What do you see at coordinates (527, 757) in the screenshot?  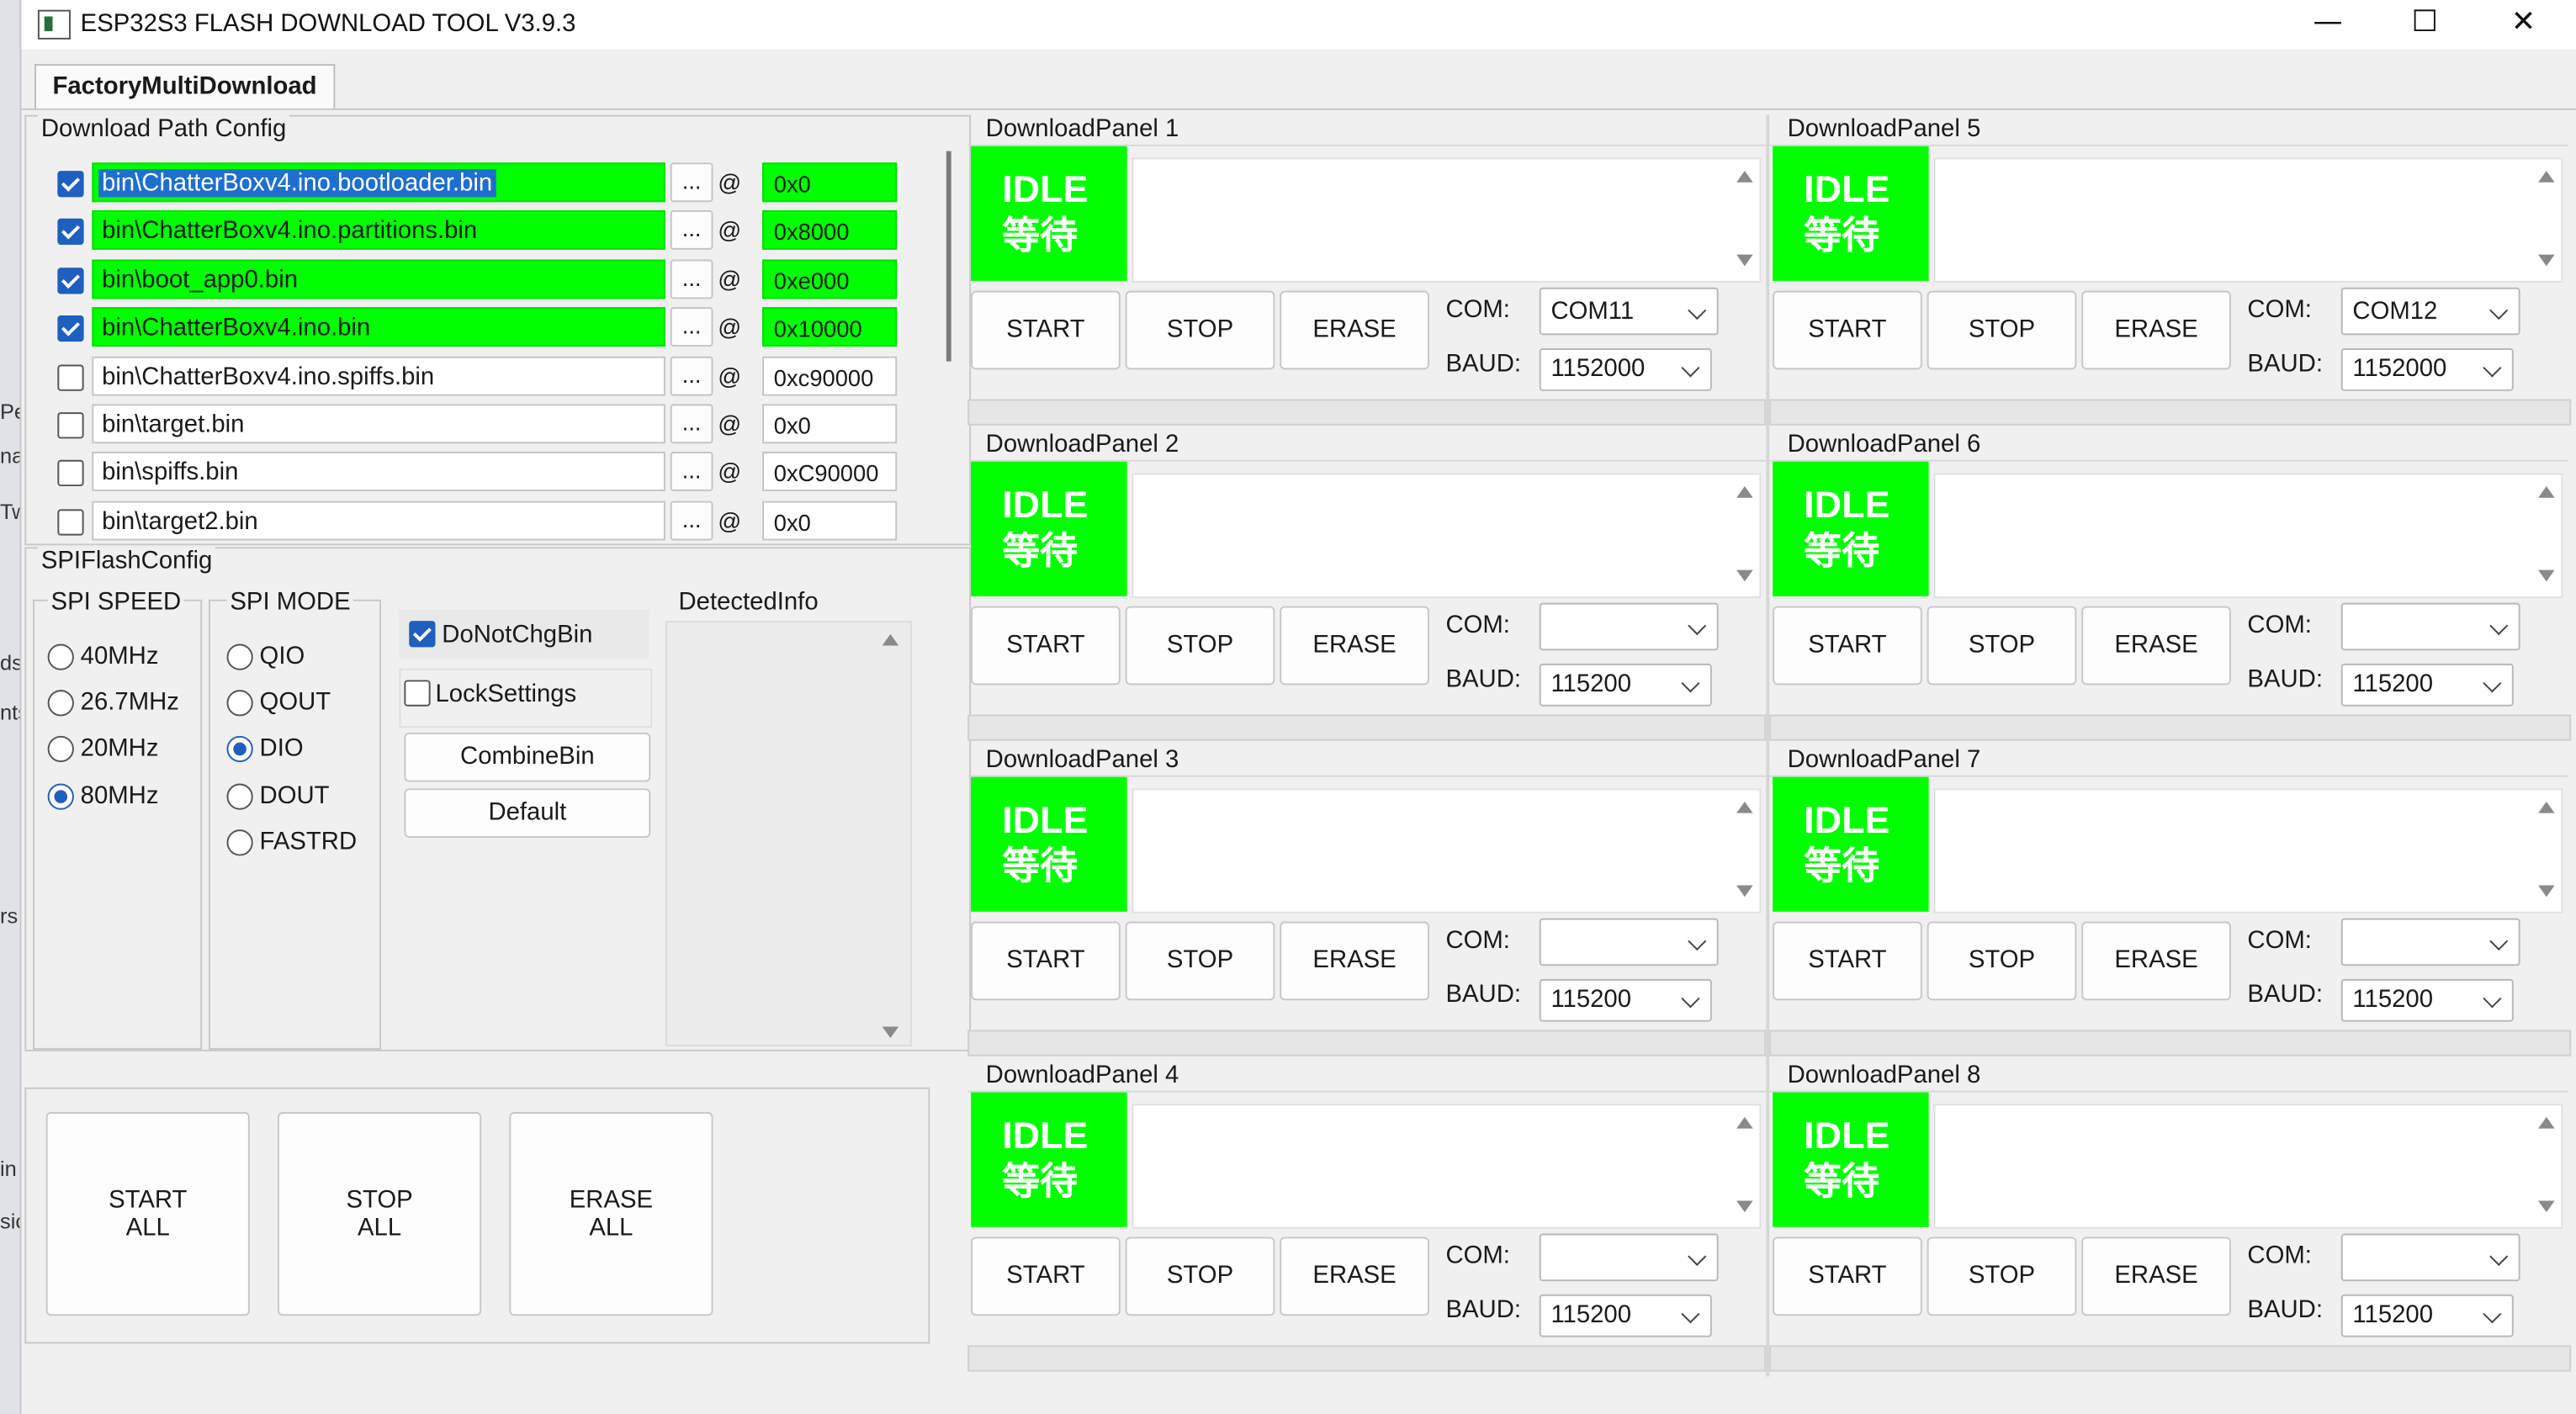 I see `combine-bin-button: CombineBin` at bounding box center [527, 757].